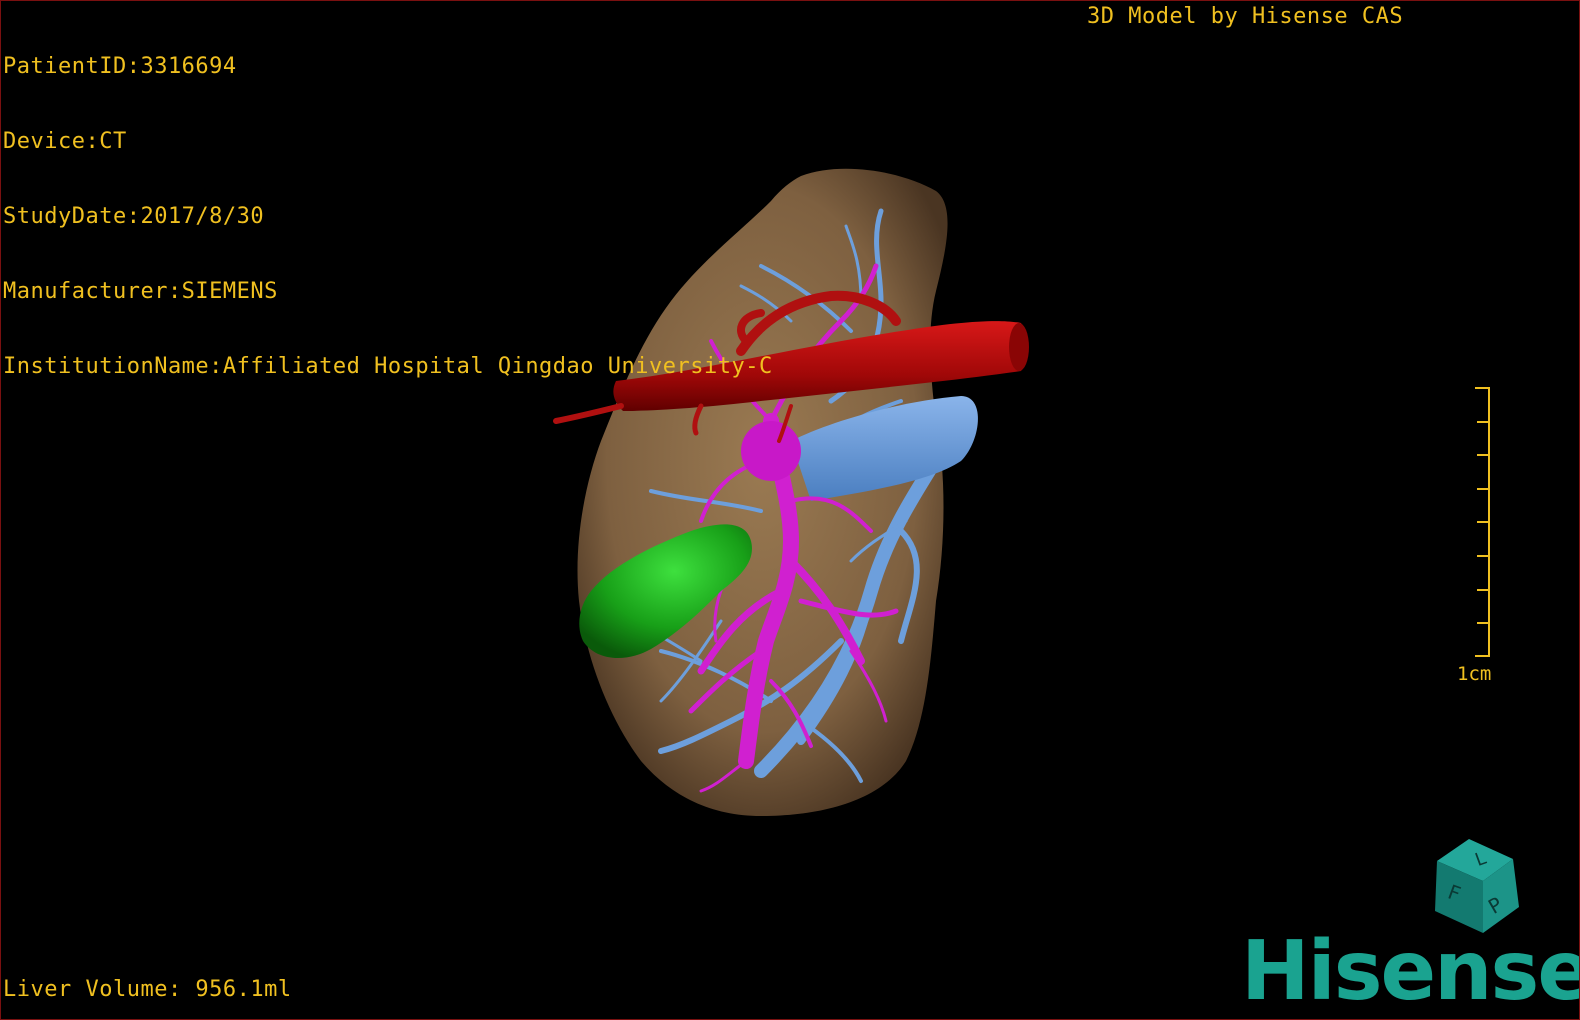 The height and width of the screenshot is (1020, 1580). I want to click on hisense-logo: Hisense, so click(1410, 971).